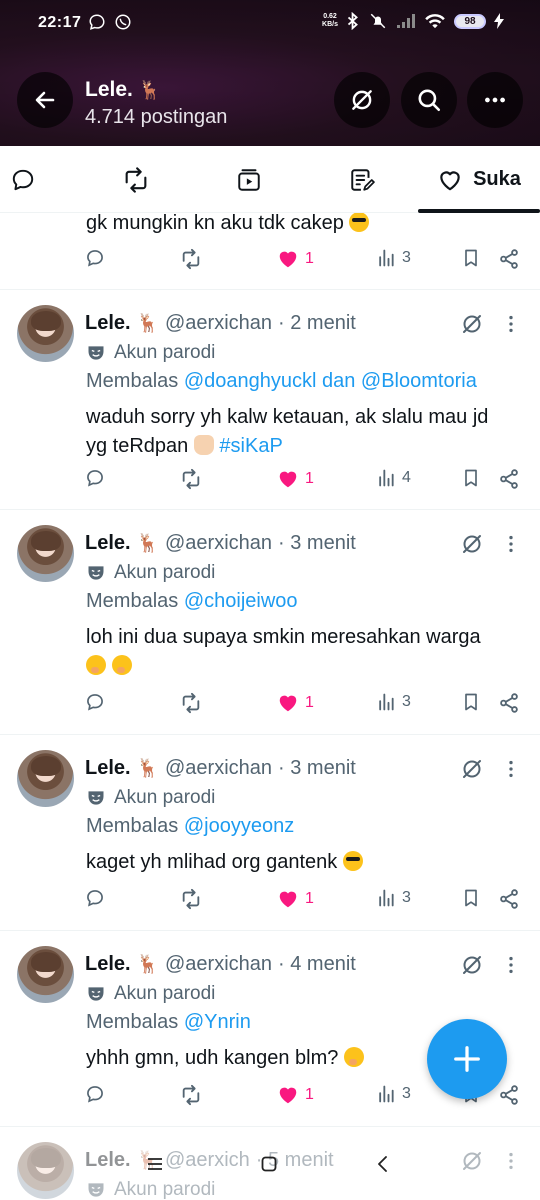 This screenshot has height=1200, width=540. I want to click on status-bar: 22:17 0.62 KB/s 98, so click(270, 25).